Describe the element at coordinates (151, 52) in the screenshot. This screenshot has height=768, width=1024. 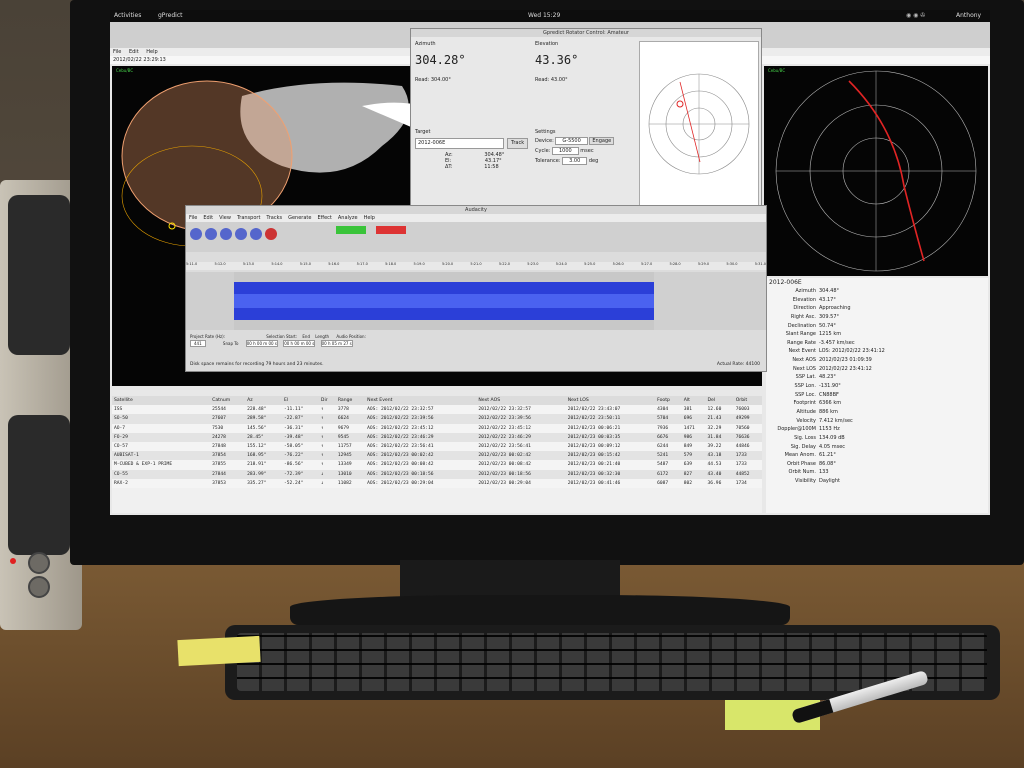
I see `menu-help: Help` at that location.